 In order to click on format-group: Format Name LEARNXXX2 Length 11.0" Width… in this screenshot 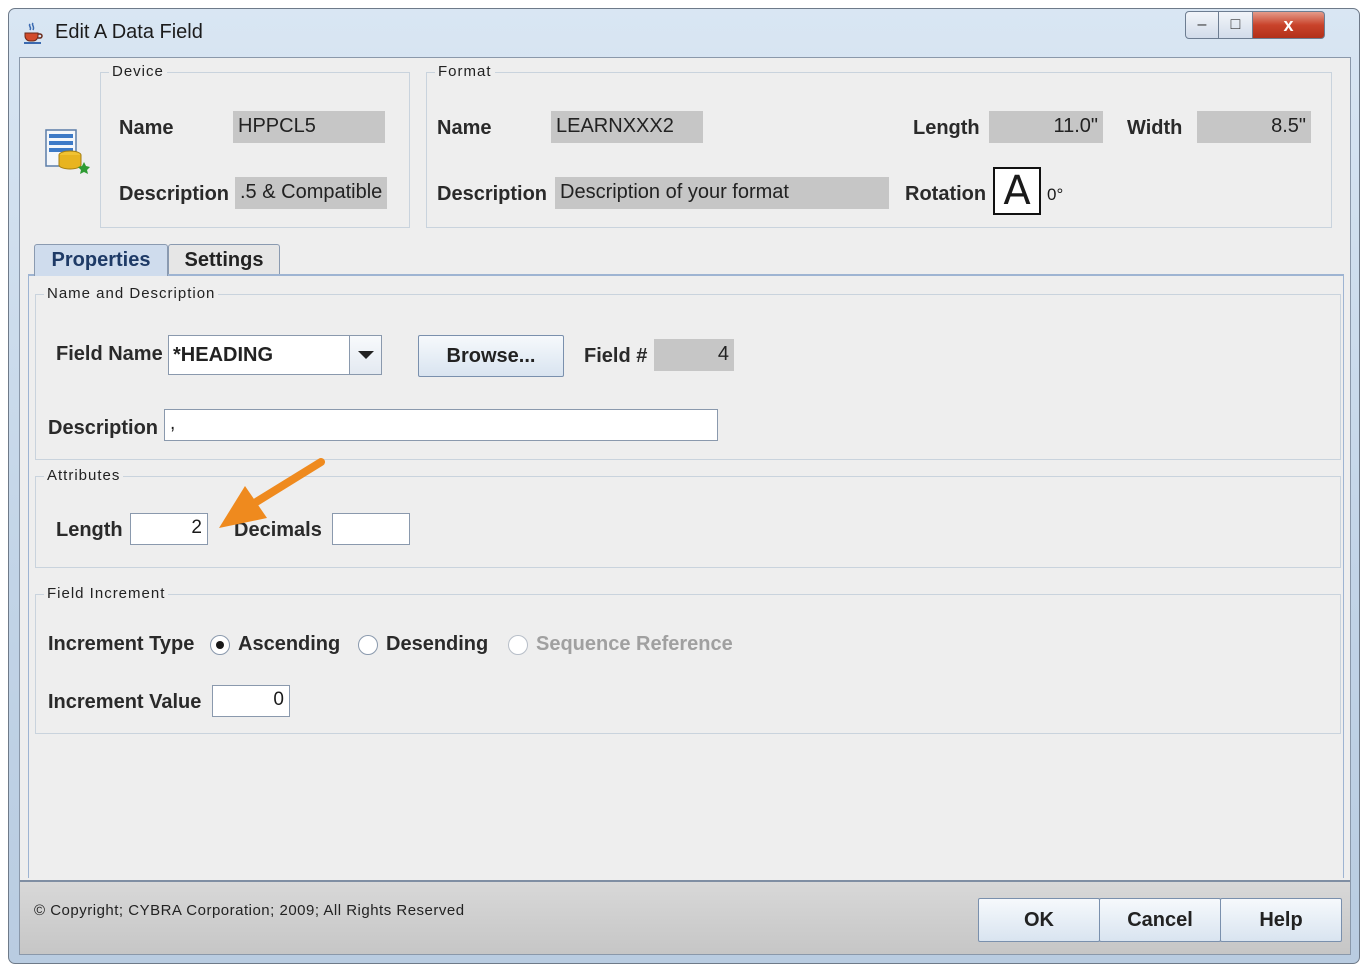, I will do `click(879, 145)`.